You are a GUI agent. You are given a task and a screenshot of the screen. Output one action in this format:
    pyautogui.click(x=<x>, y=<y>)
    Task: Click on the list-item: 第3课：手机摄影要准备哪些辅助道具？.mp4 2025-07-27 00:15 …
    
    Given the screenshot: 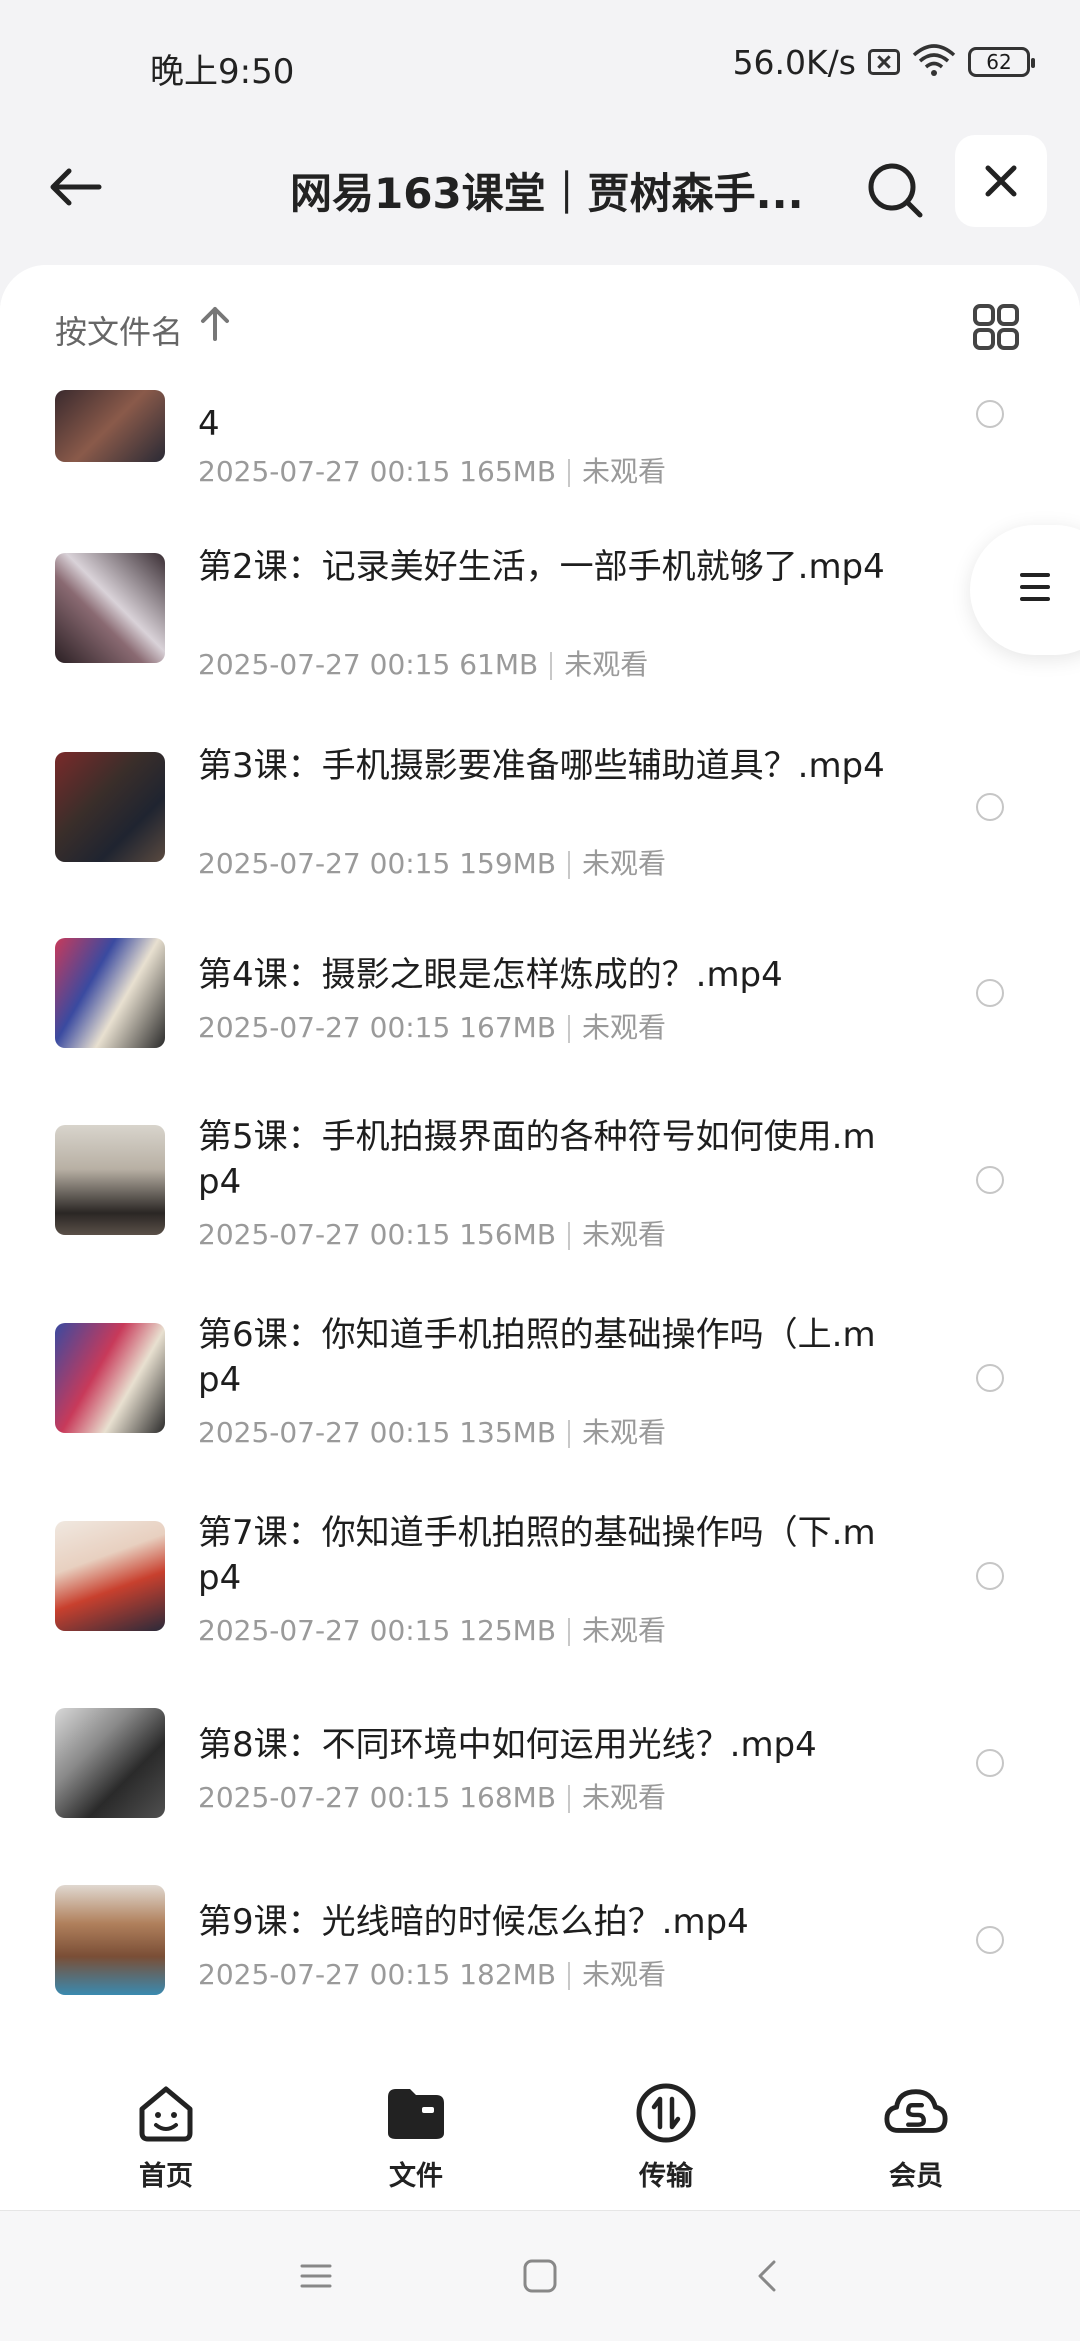 What is the action you would take?
    pyautogui.click(x=540, y=844)
    